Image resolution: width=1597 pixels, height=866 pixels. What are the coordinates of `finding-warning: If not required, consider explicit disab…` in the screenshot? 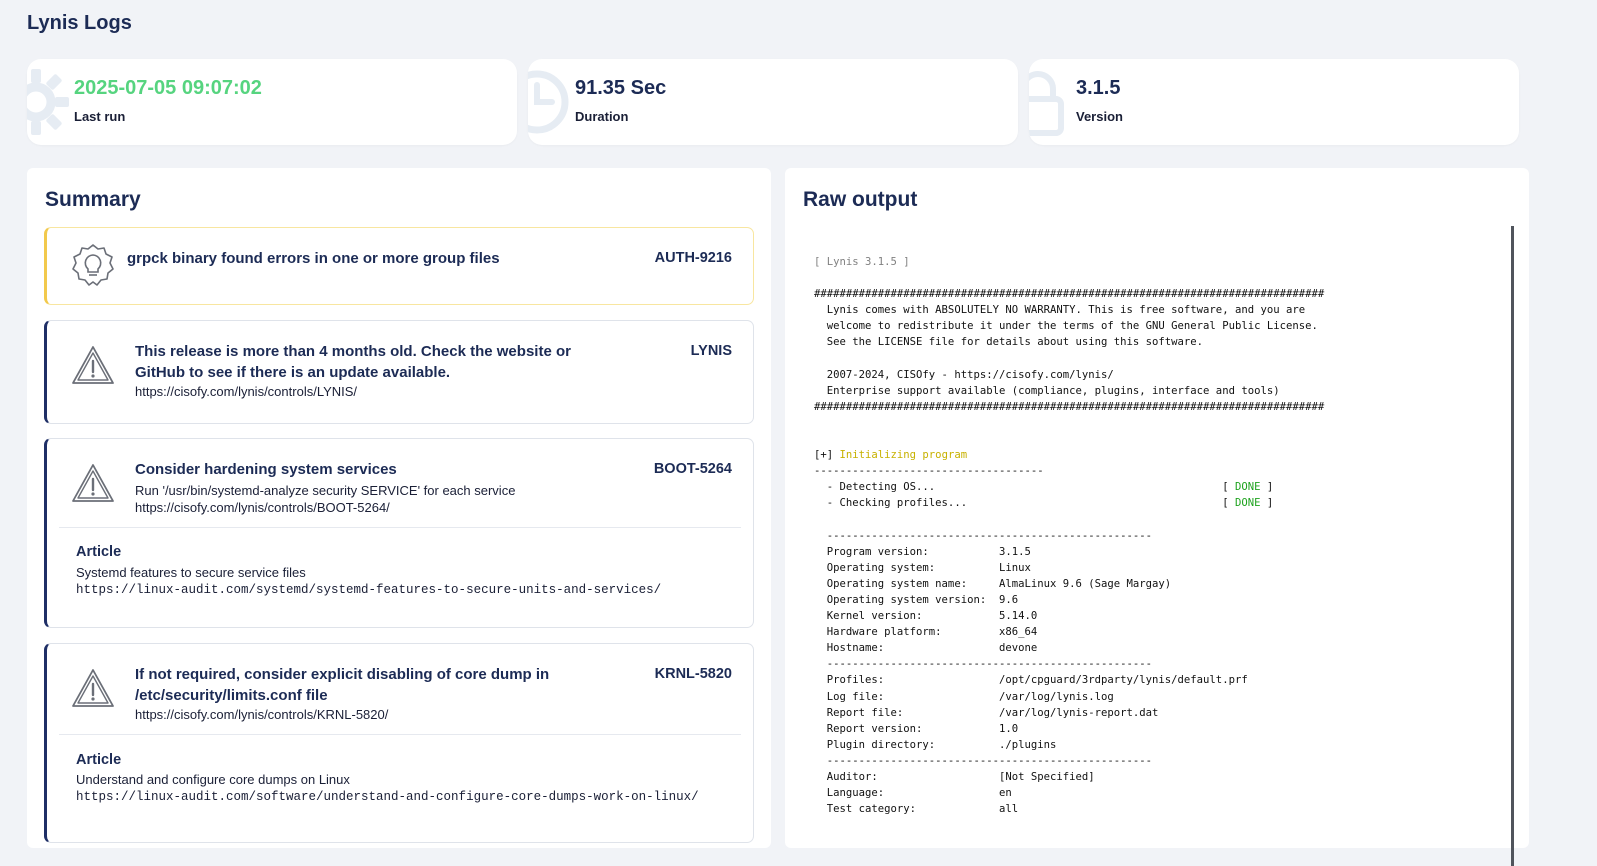 It's located at (399, 743).